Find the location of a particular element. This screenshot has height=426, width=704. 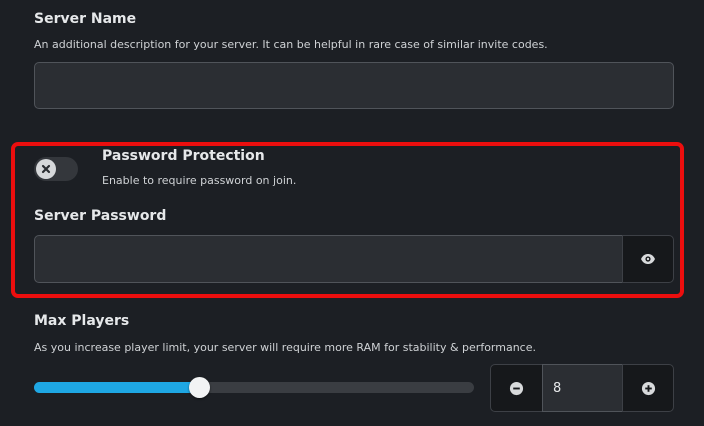

decrement-players-button is located at coordinates (516, 388).